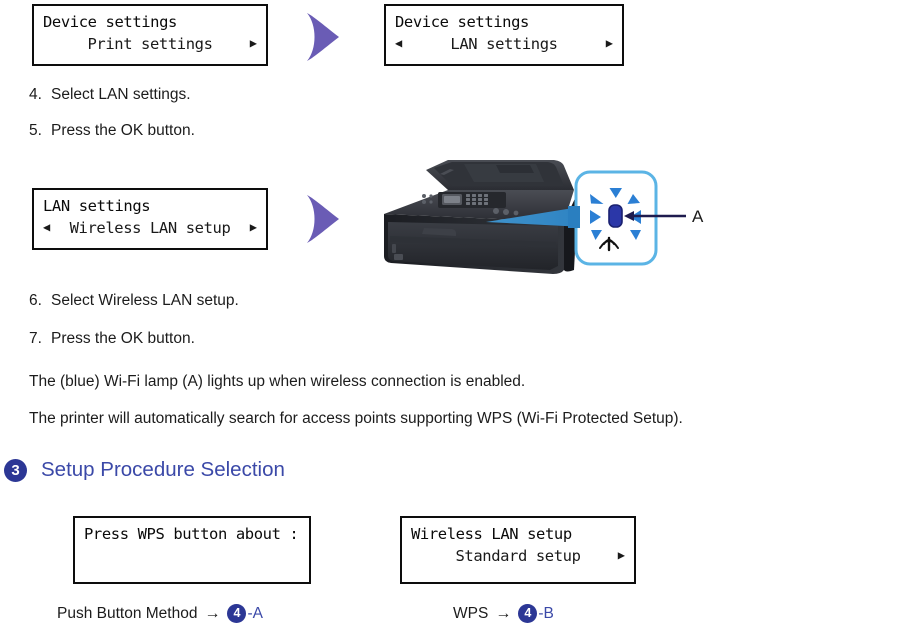 This screenshot has width=907, height=625. I want to click on lcd-device-settings-print: Device settings Print settings ▶, so click(150, 35).